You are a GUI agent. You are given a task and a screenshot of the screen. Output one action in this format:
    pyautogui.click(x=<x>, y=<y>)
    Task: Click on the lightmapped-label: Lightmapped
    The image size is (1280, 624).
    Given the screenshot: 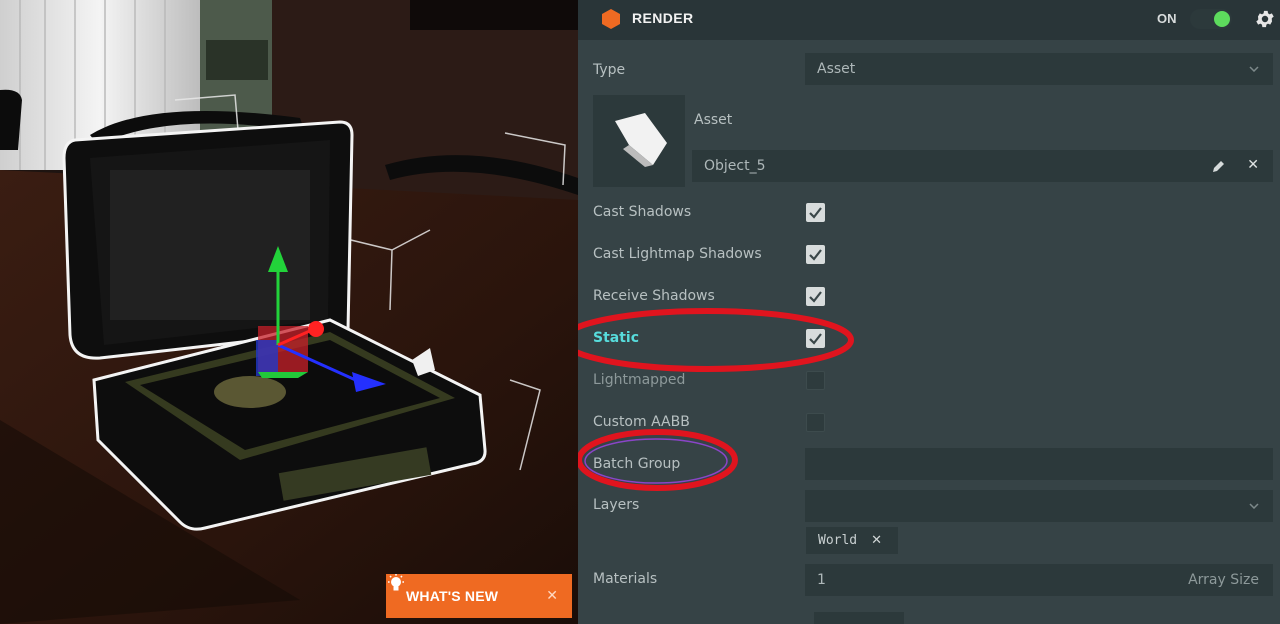 What is the action you would take?
    pyautogui.click(x=639, y=380)
    